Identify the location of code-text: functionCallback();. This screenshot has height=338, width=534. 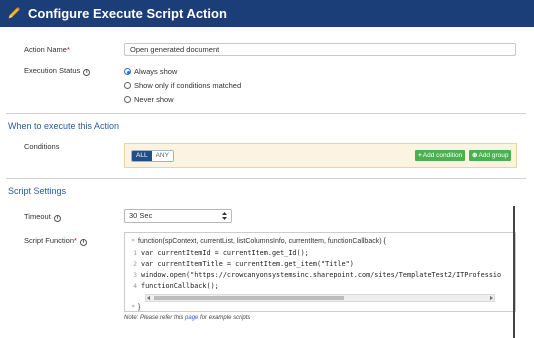
(180, 286).